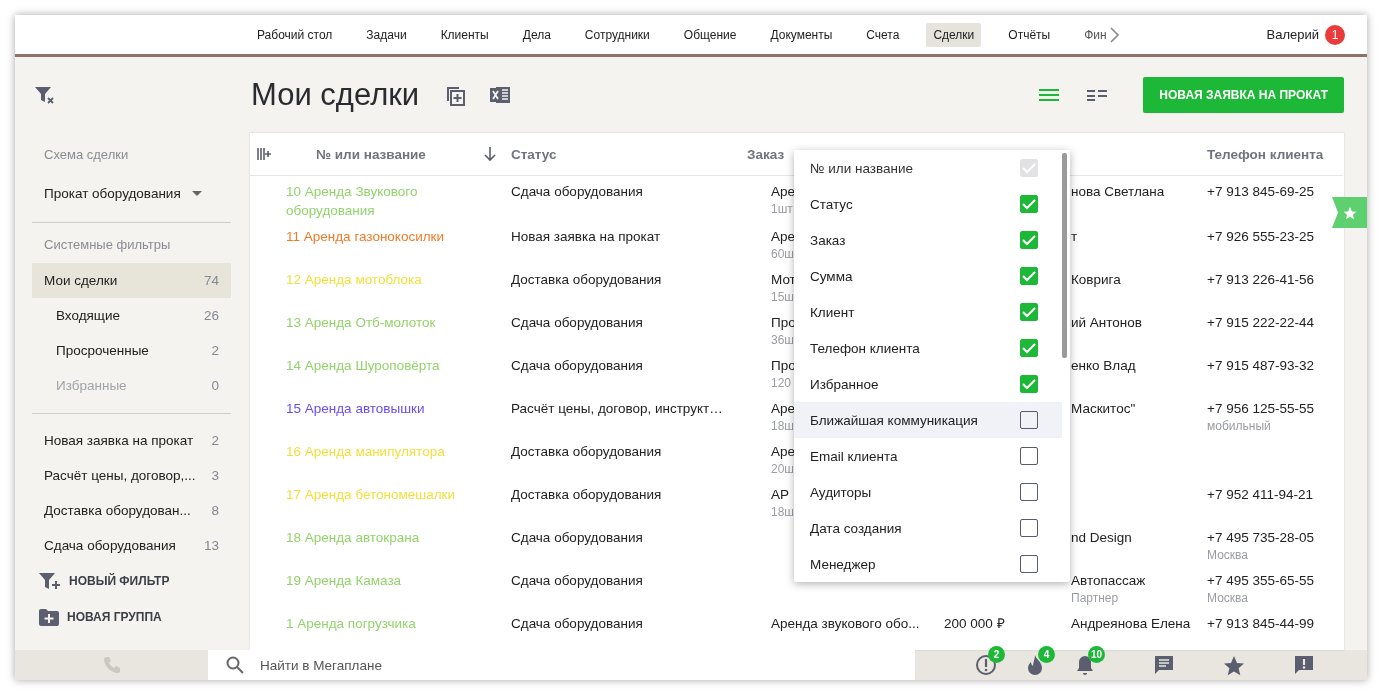 The width and height of the screenshot is (1382, 695). Describe the element at coordinates (215, 475) in the screenshot. I see `group-count: 3` at that location.